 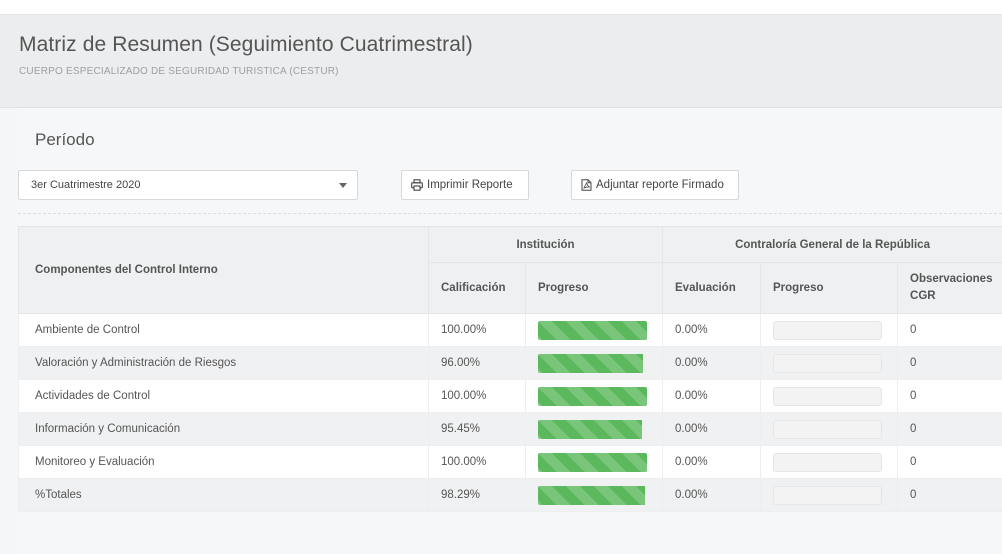 What do you see at coordinates (470, 185) in the screenshot?
I see `print-report-label: Imprimir Reporte` at bounding box center [470, 185].